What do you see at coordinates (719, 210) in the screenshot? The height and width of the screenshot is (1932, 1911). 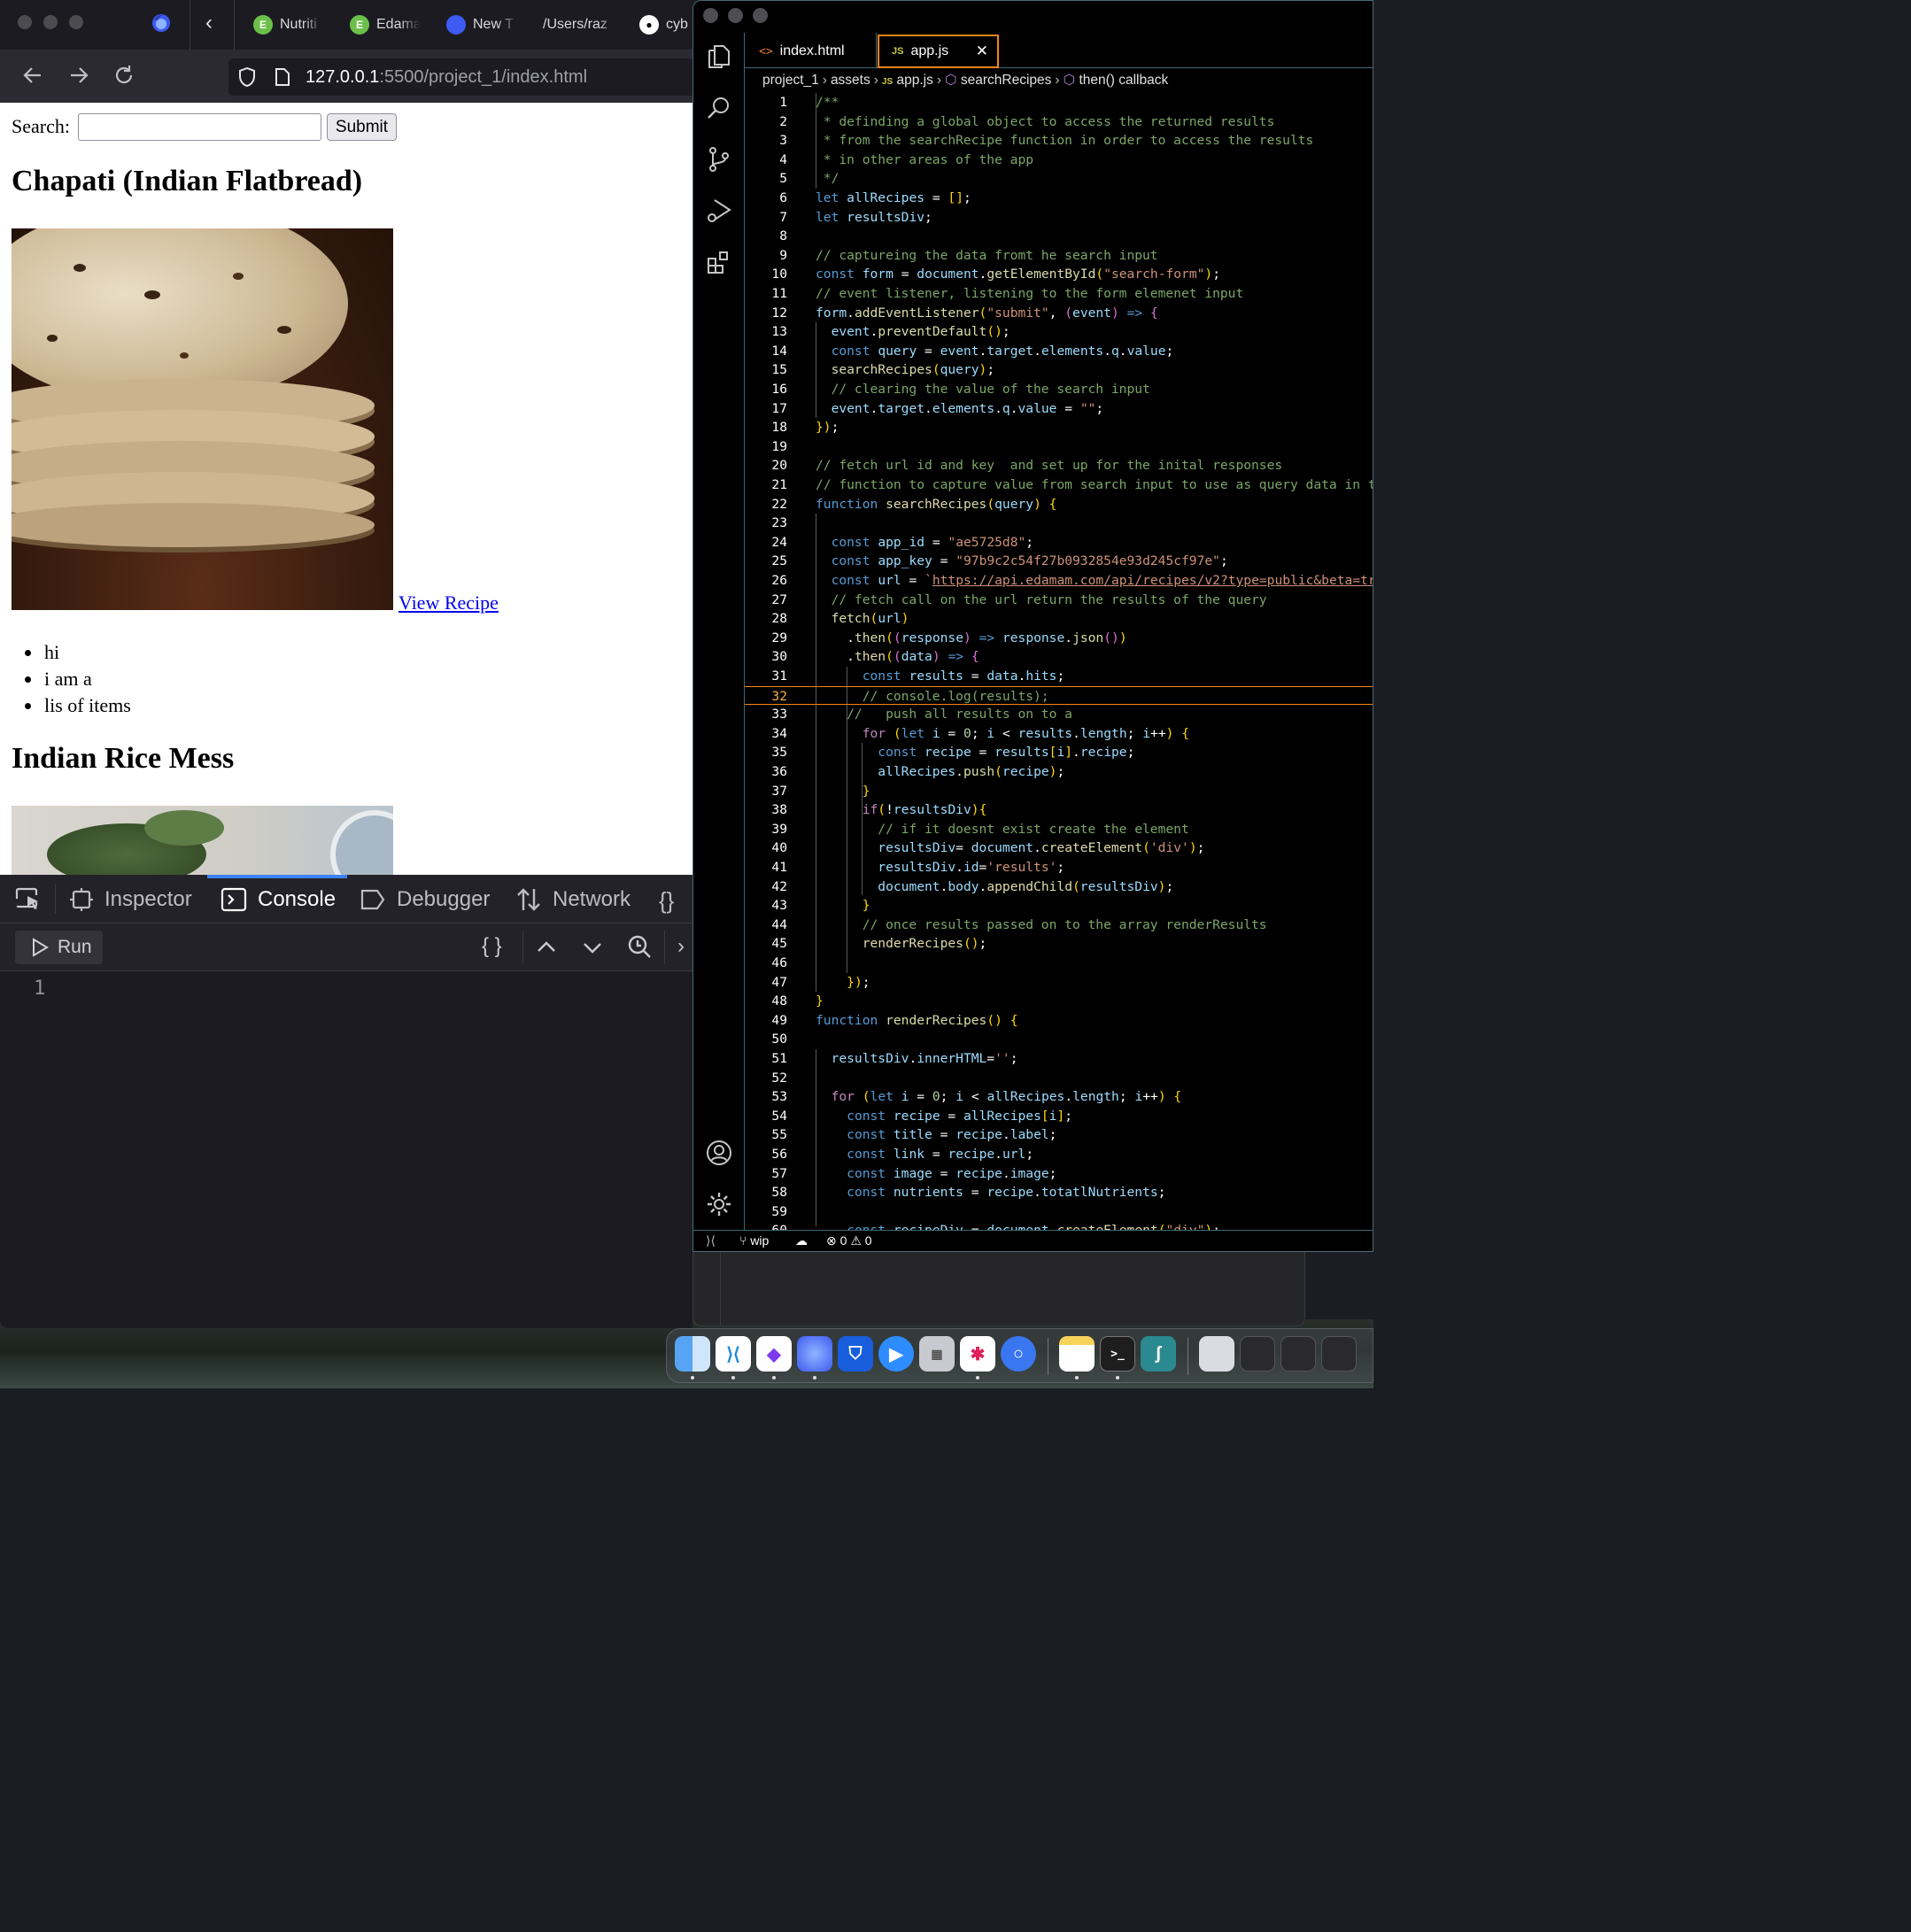 I see `run-debug-icon` at bounding box center [719, 210].